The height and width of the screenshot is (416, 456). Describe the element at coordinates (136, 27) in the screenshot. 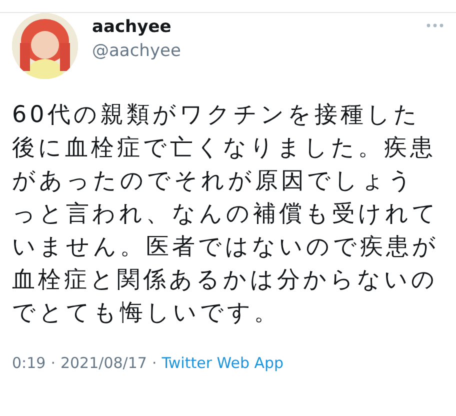

I see `display-name: aachyee` at that location.